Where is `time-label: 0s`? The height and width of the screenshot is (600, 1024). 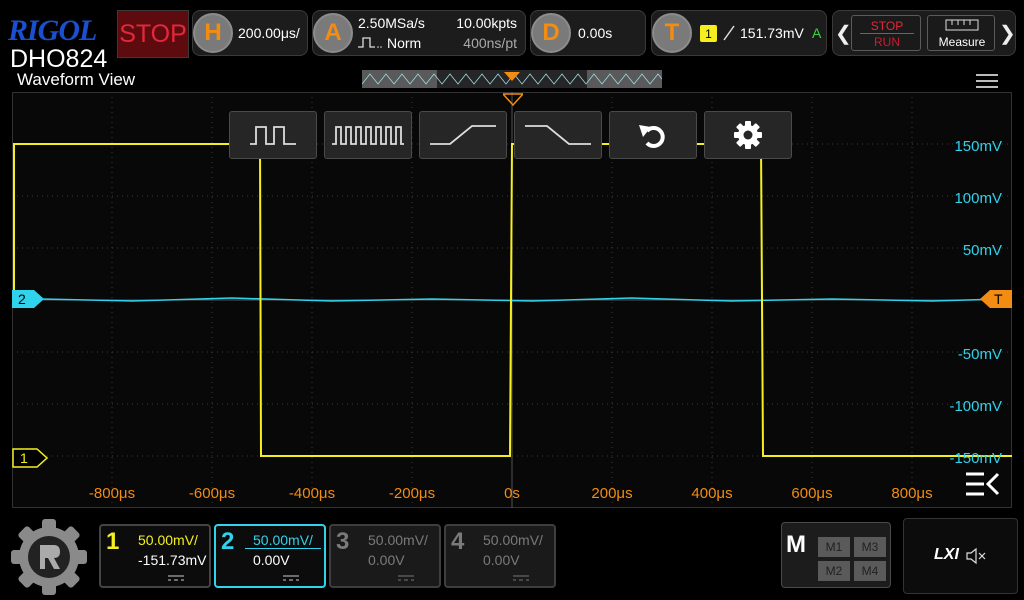 time-label: 0s is located at coordinates (512, 493).